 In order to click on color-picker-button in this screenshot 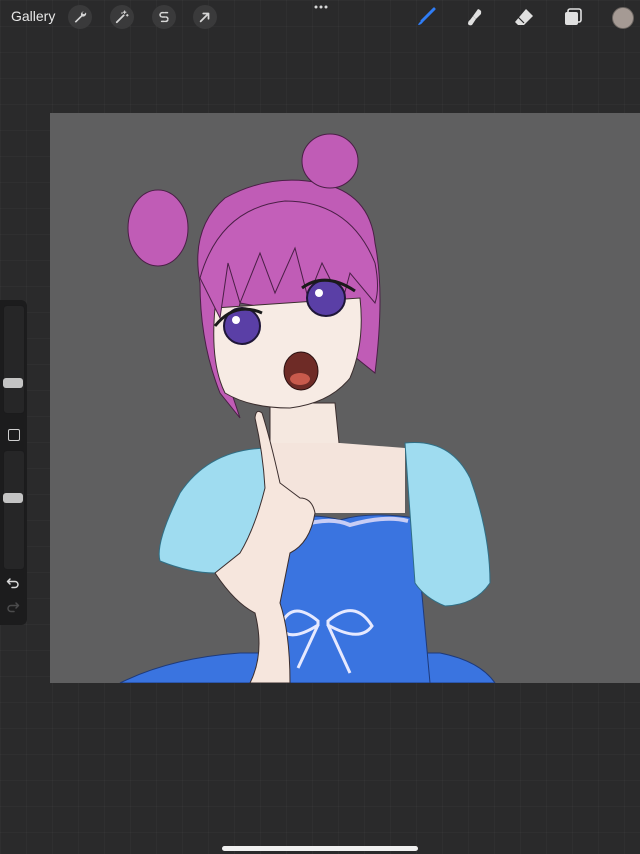, I will do `click(623, 18)`.